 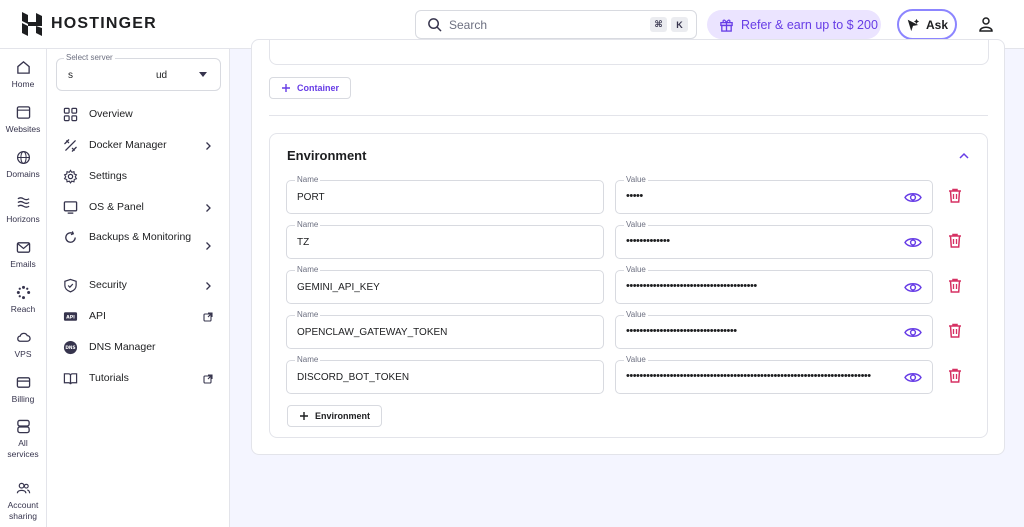 I want to click on env-name-field: Name DISCORD_BOT_TOKEN, so click(x=445, y=374).